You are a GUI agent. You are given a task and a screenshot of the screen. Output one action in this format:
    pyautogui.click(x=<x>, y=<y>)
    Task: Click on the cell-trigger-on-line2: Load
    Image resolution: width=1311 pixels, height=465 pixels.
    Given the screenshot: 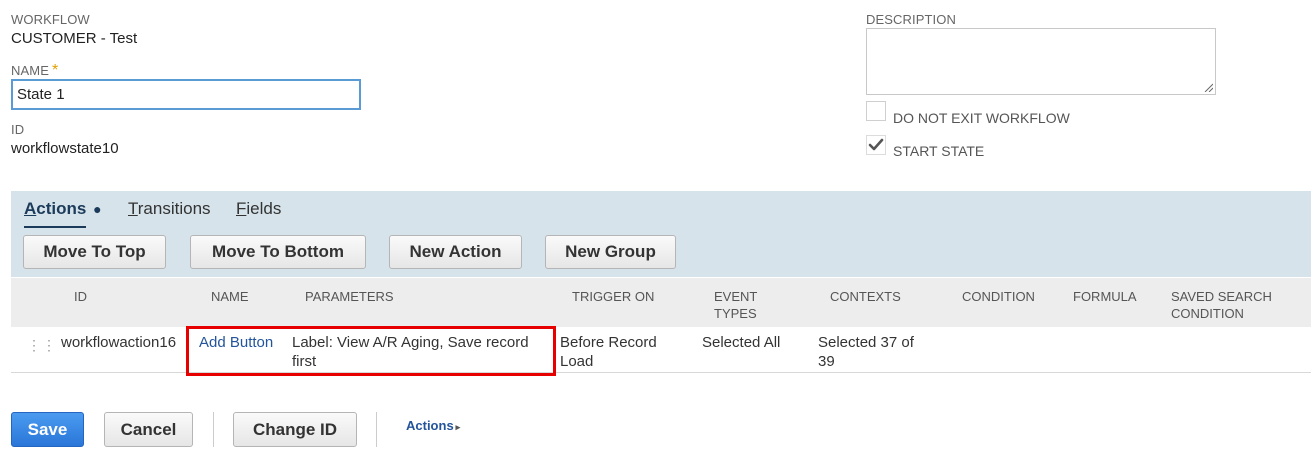 What is the action you would take?
    pyautogui.click(x=577, y=361)
    